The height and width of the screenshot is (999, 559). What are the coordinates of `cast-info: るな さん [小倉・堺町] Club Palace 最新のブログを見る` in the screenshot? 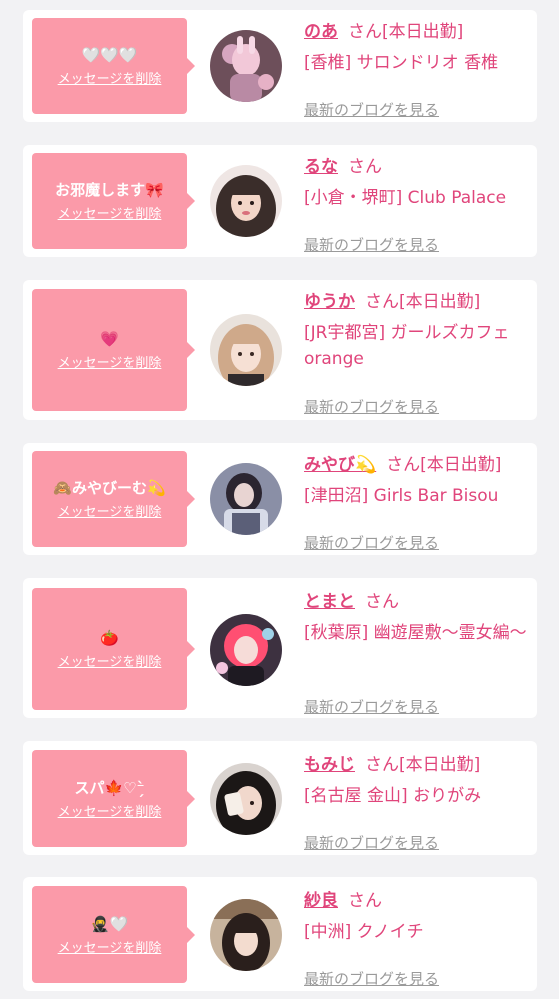 It's located at (416, 205).